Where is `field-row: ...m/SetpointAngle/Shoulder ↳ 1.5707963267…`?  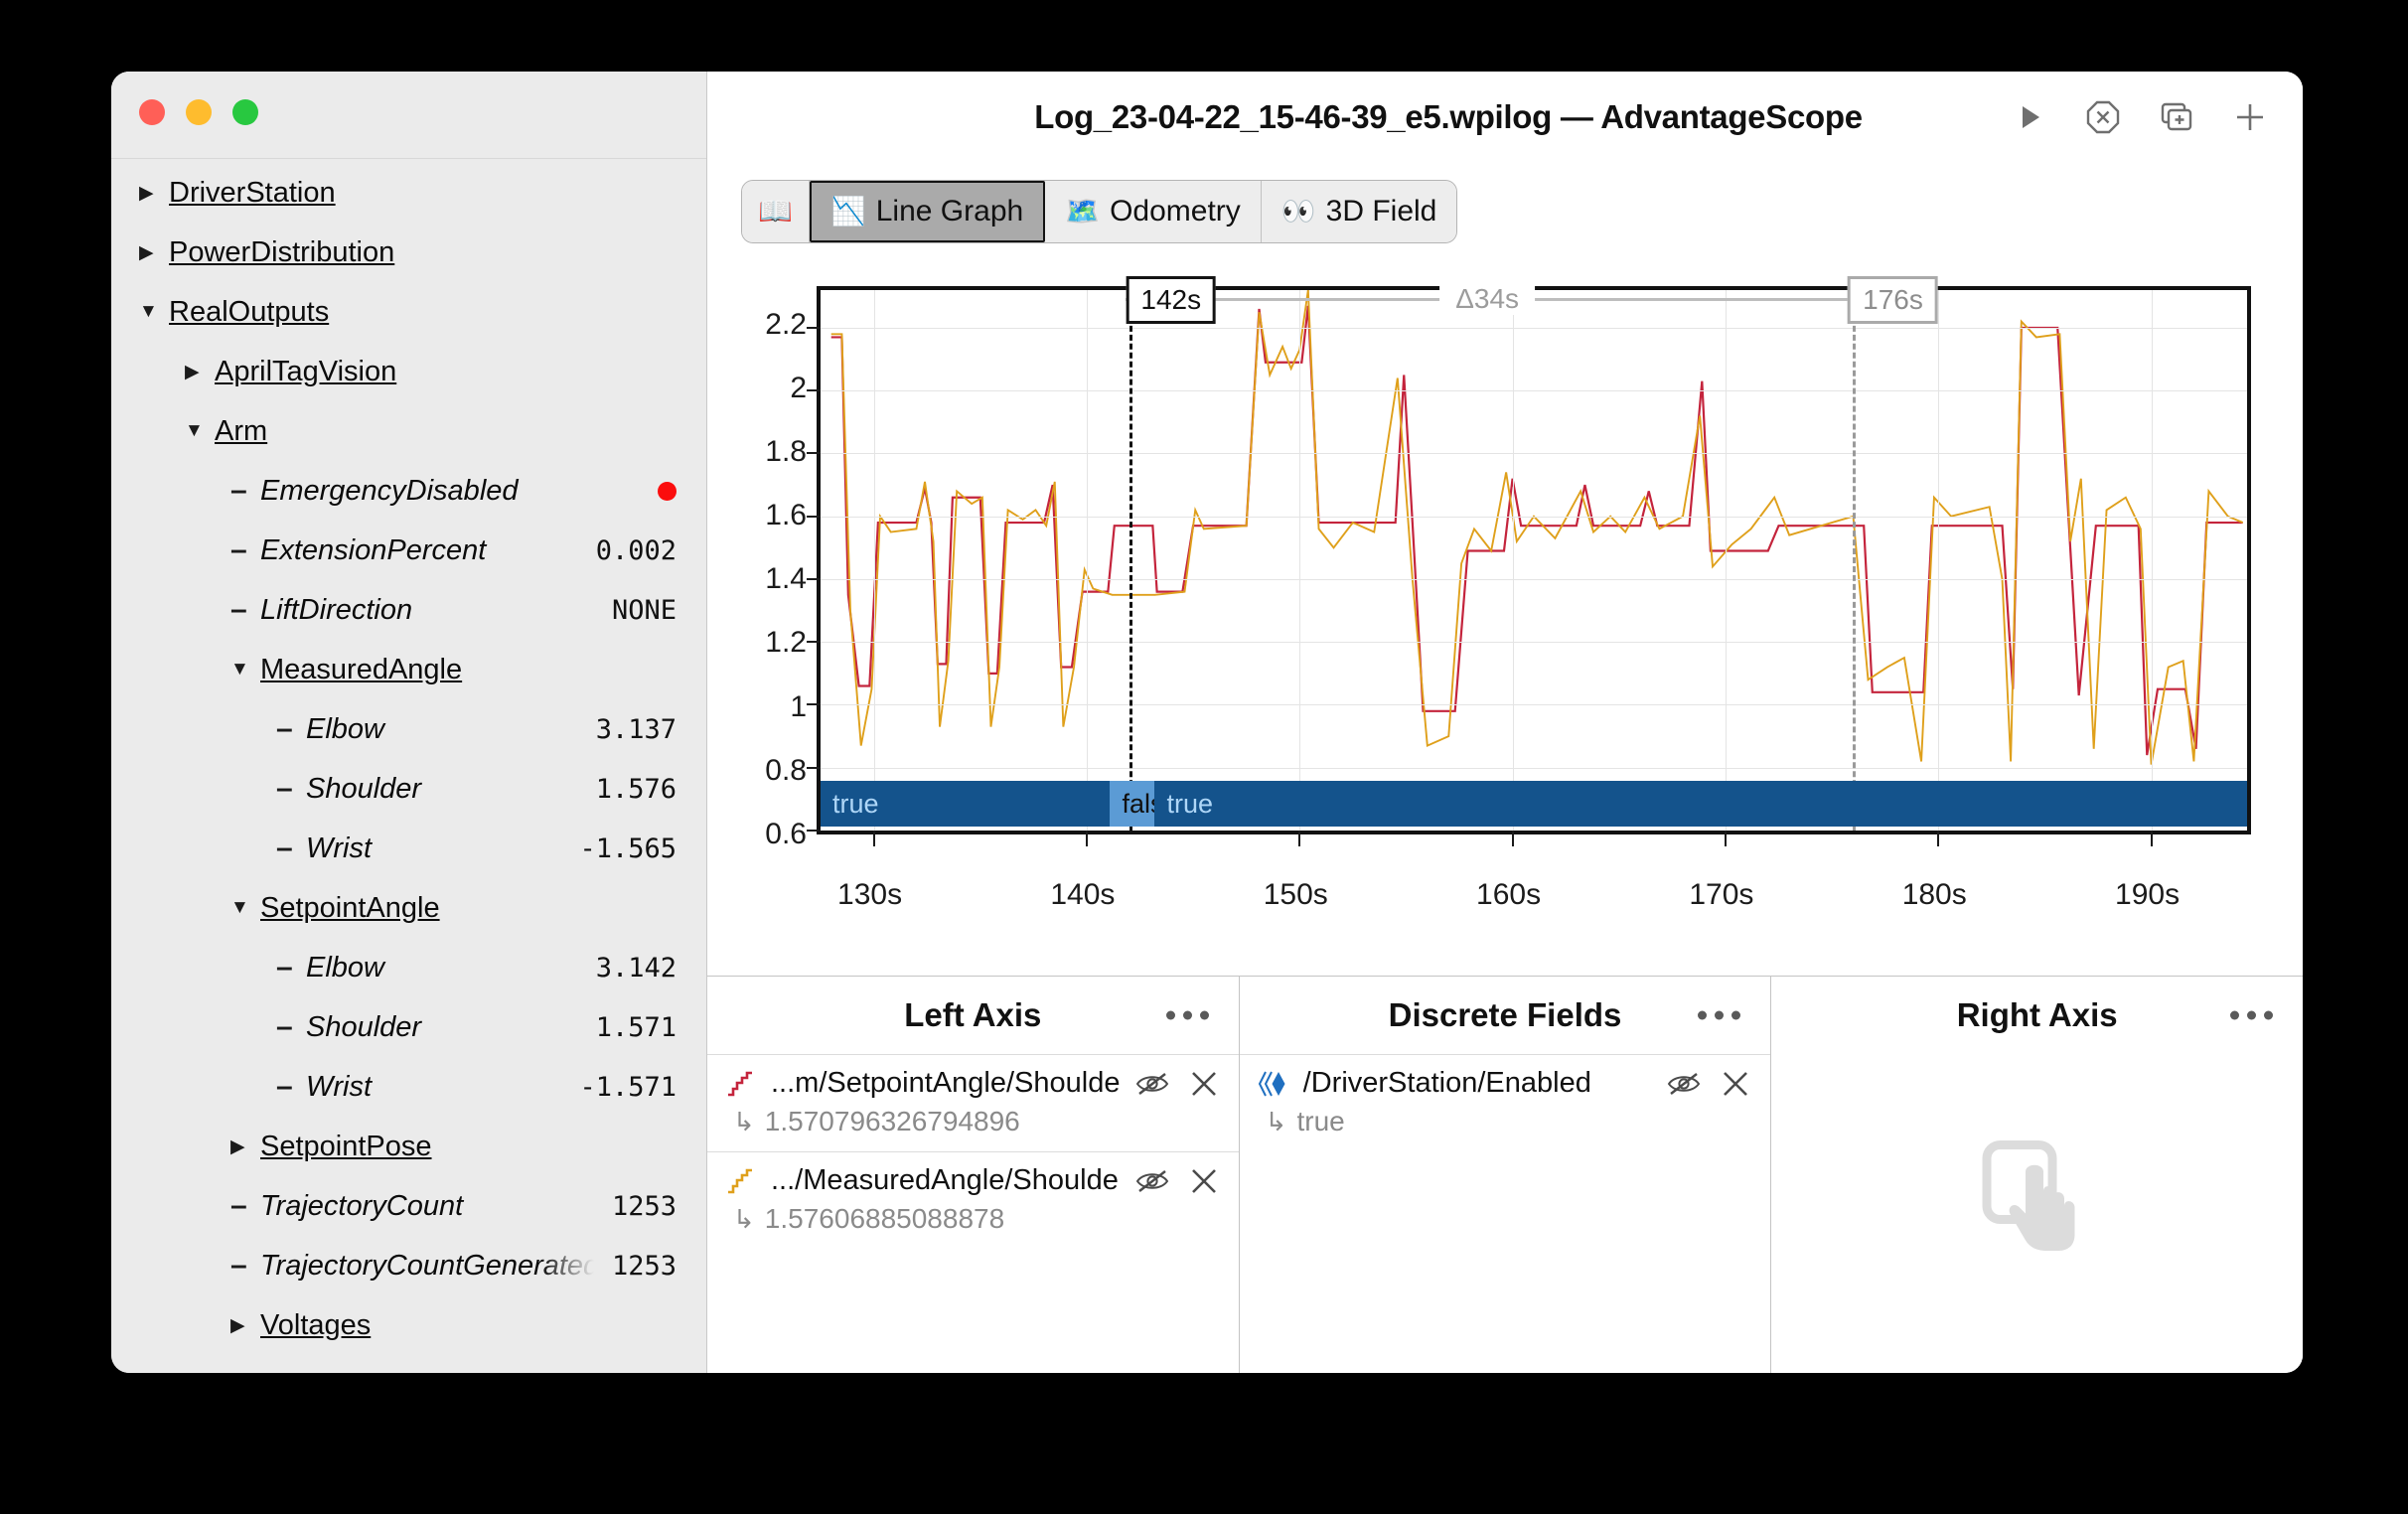
field-row: ...m/SetpointAngle/Shoulder ↳ 1.5707963267… is located at coordinates (973, 1102).